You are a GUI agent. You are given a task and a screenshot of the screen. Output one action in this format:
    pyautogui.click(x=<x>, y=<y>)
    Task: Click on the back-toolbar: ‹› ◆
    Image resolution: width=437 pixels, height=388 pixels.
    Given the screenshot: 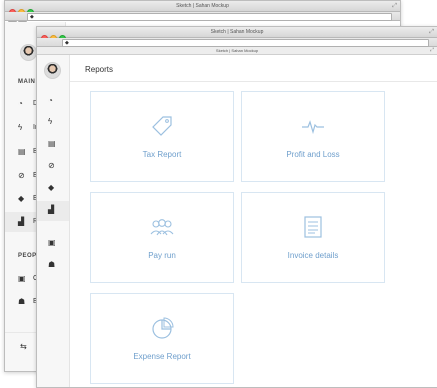 What is the action you would take?
    pyautogui.click(x=202, y=20)
    